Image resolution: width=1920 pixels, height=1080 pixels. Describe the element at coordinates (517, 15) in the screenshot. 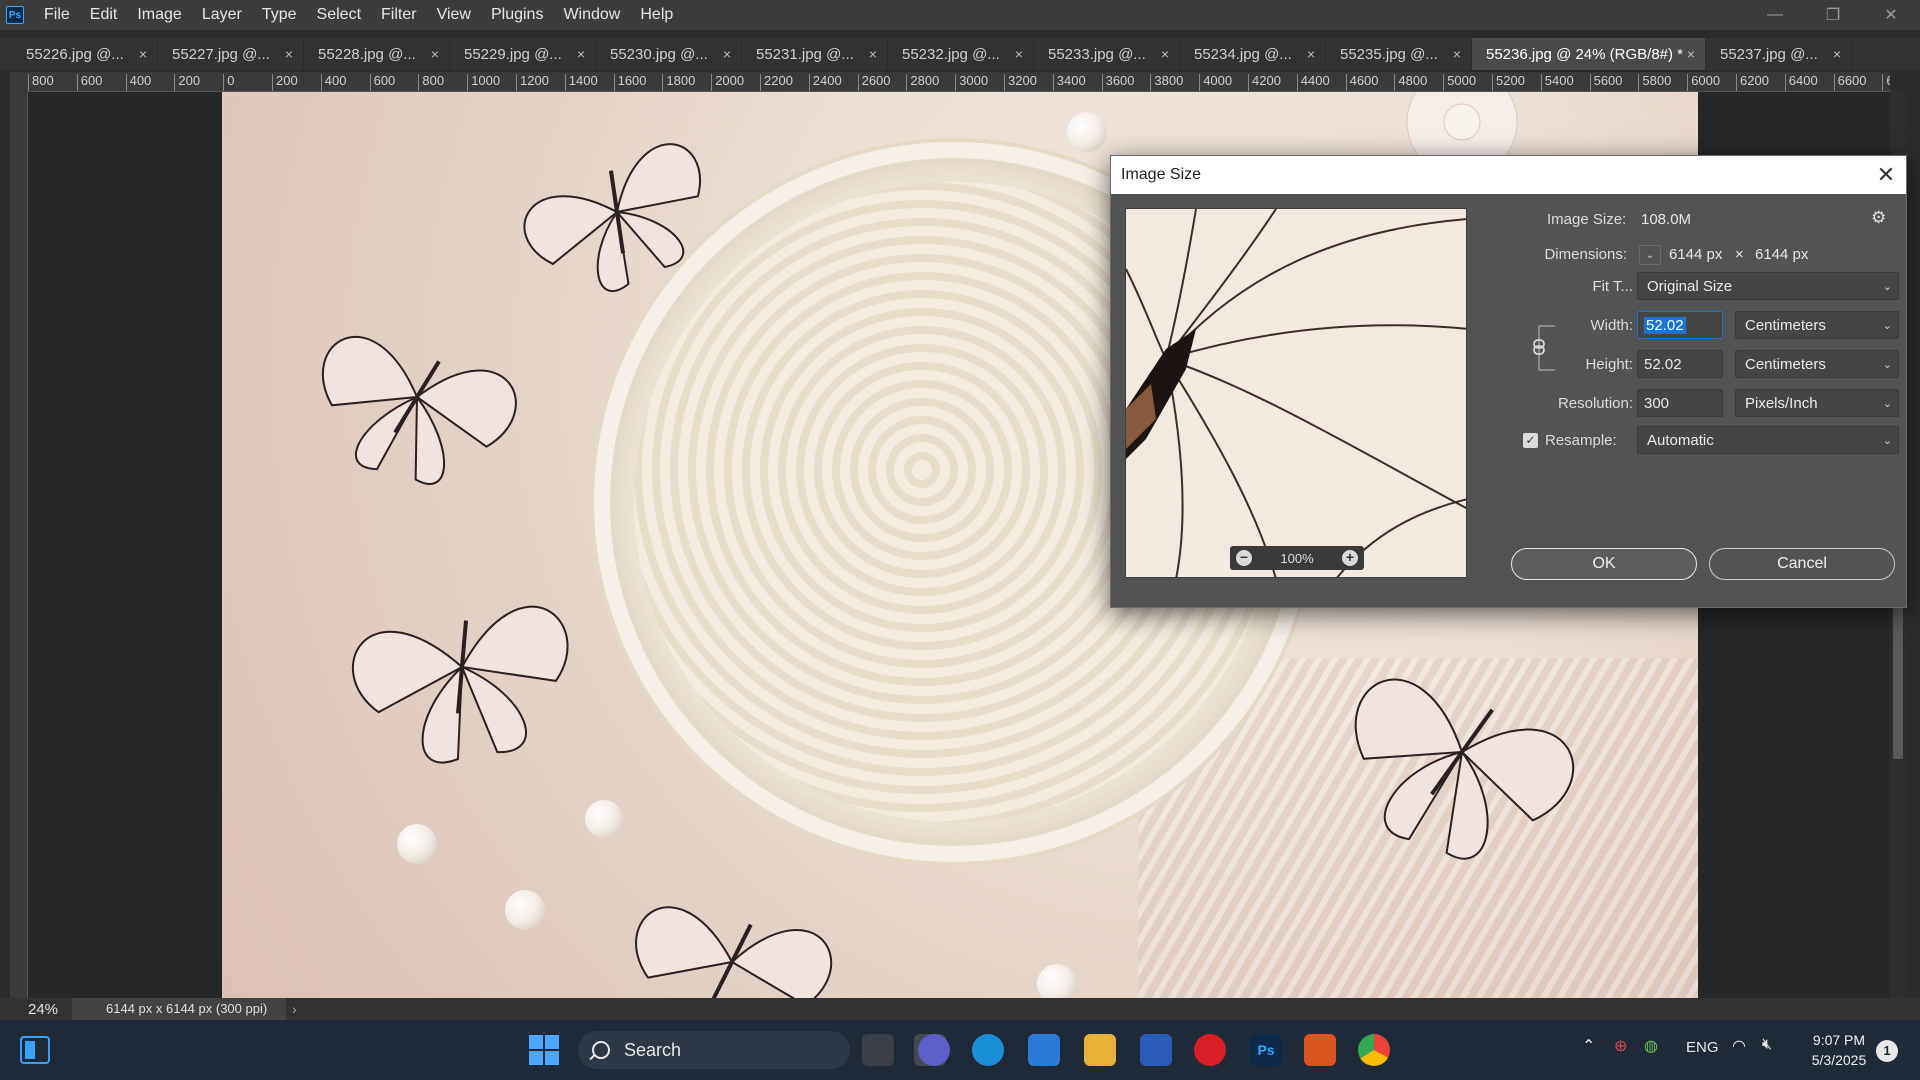

I see `menu-plugins: Plugins` at that location.